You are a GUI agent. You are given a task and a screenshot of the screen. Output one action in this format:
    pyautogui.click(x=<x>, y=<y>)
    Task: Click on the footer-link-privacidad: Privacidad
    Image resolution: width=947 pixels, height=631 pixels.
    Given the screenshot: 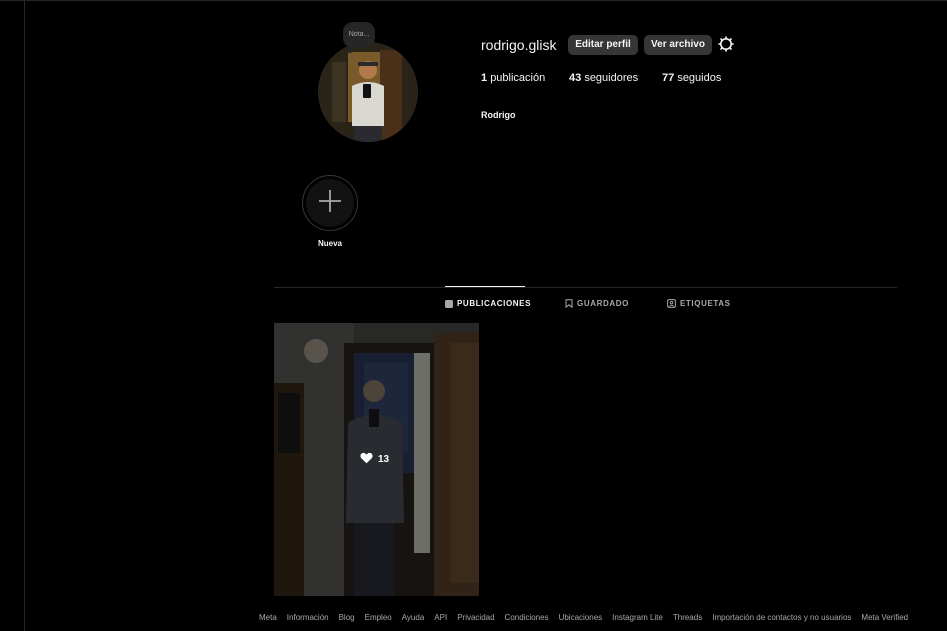 What is the action you would take?
    pyautogui.click(x=475, y=617)
    